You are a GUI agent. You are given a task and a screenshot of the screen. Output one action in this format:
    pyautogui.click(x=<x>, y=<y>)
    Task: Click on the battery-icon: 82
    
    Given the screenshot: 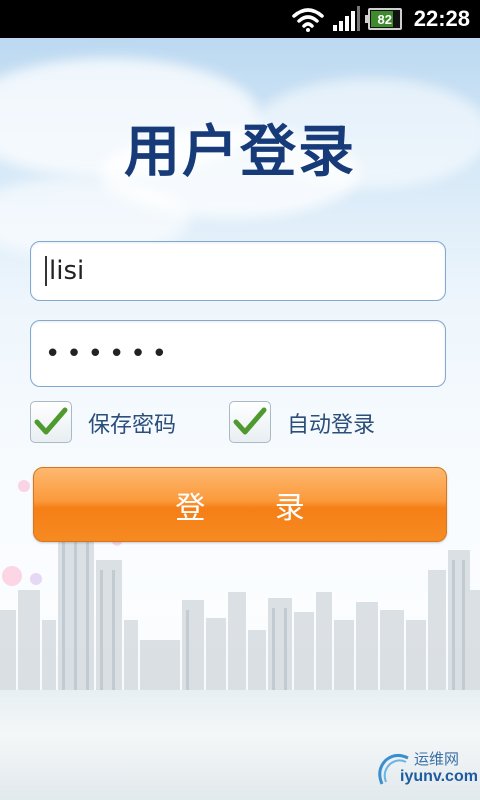 What is the action you would take?
    pyautogui.click(x=383, y=19)
    